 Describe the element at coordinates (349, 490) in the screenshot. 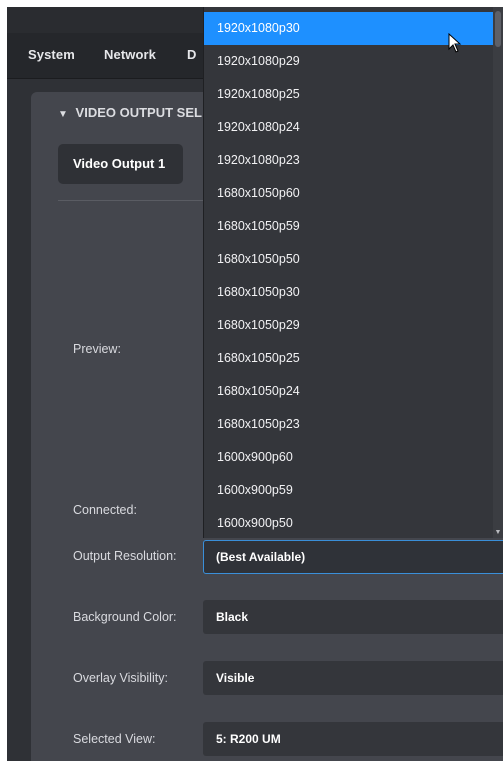

I see `dropdown-option: 1600x900p59` at that location.